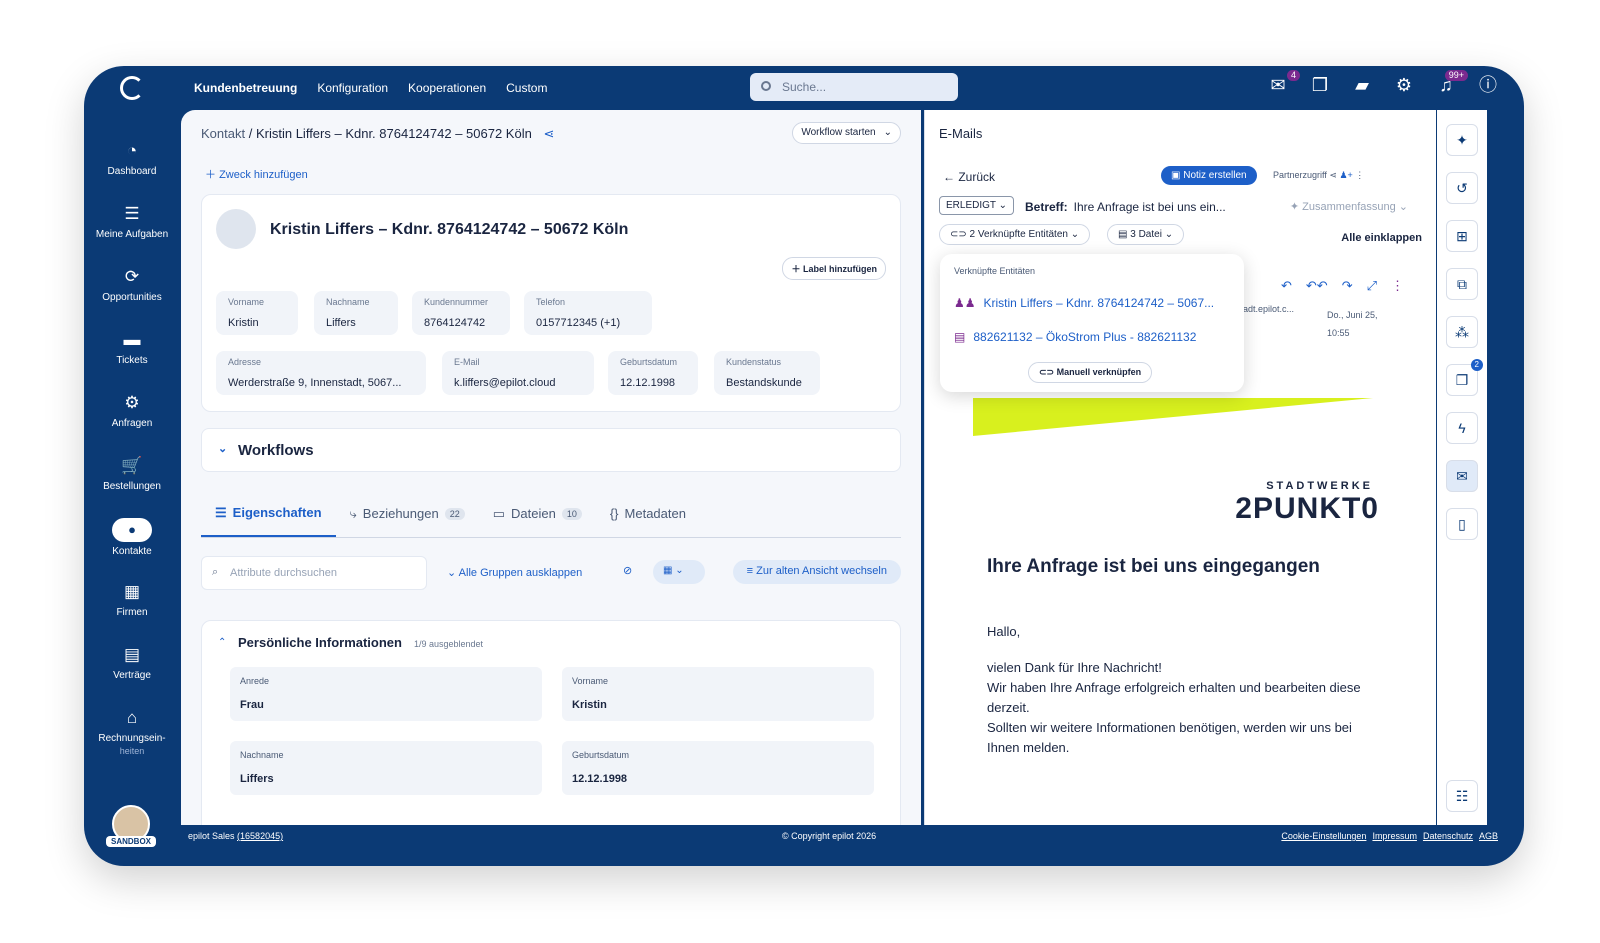 Image resolution: width=1600 pixels, height=943 pixels. Describe the element at coordinates (846, 133) in the screenshot. I see `workflow-start-button: Workflow starten ⌄` at that location.